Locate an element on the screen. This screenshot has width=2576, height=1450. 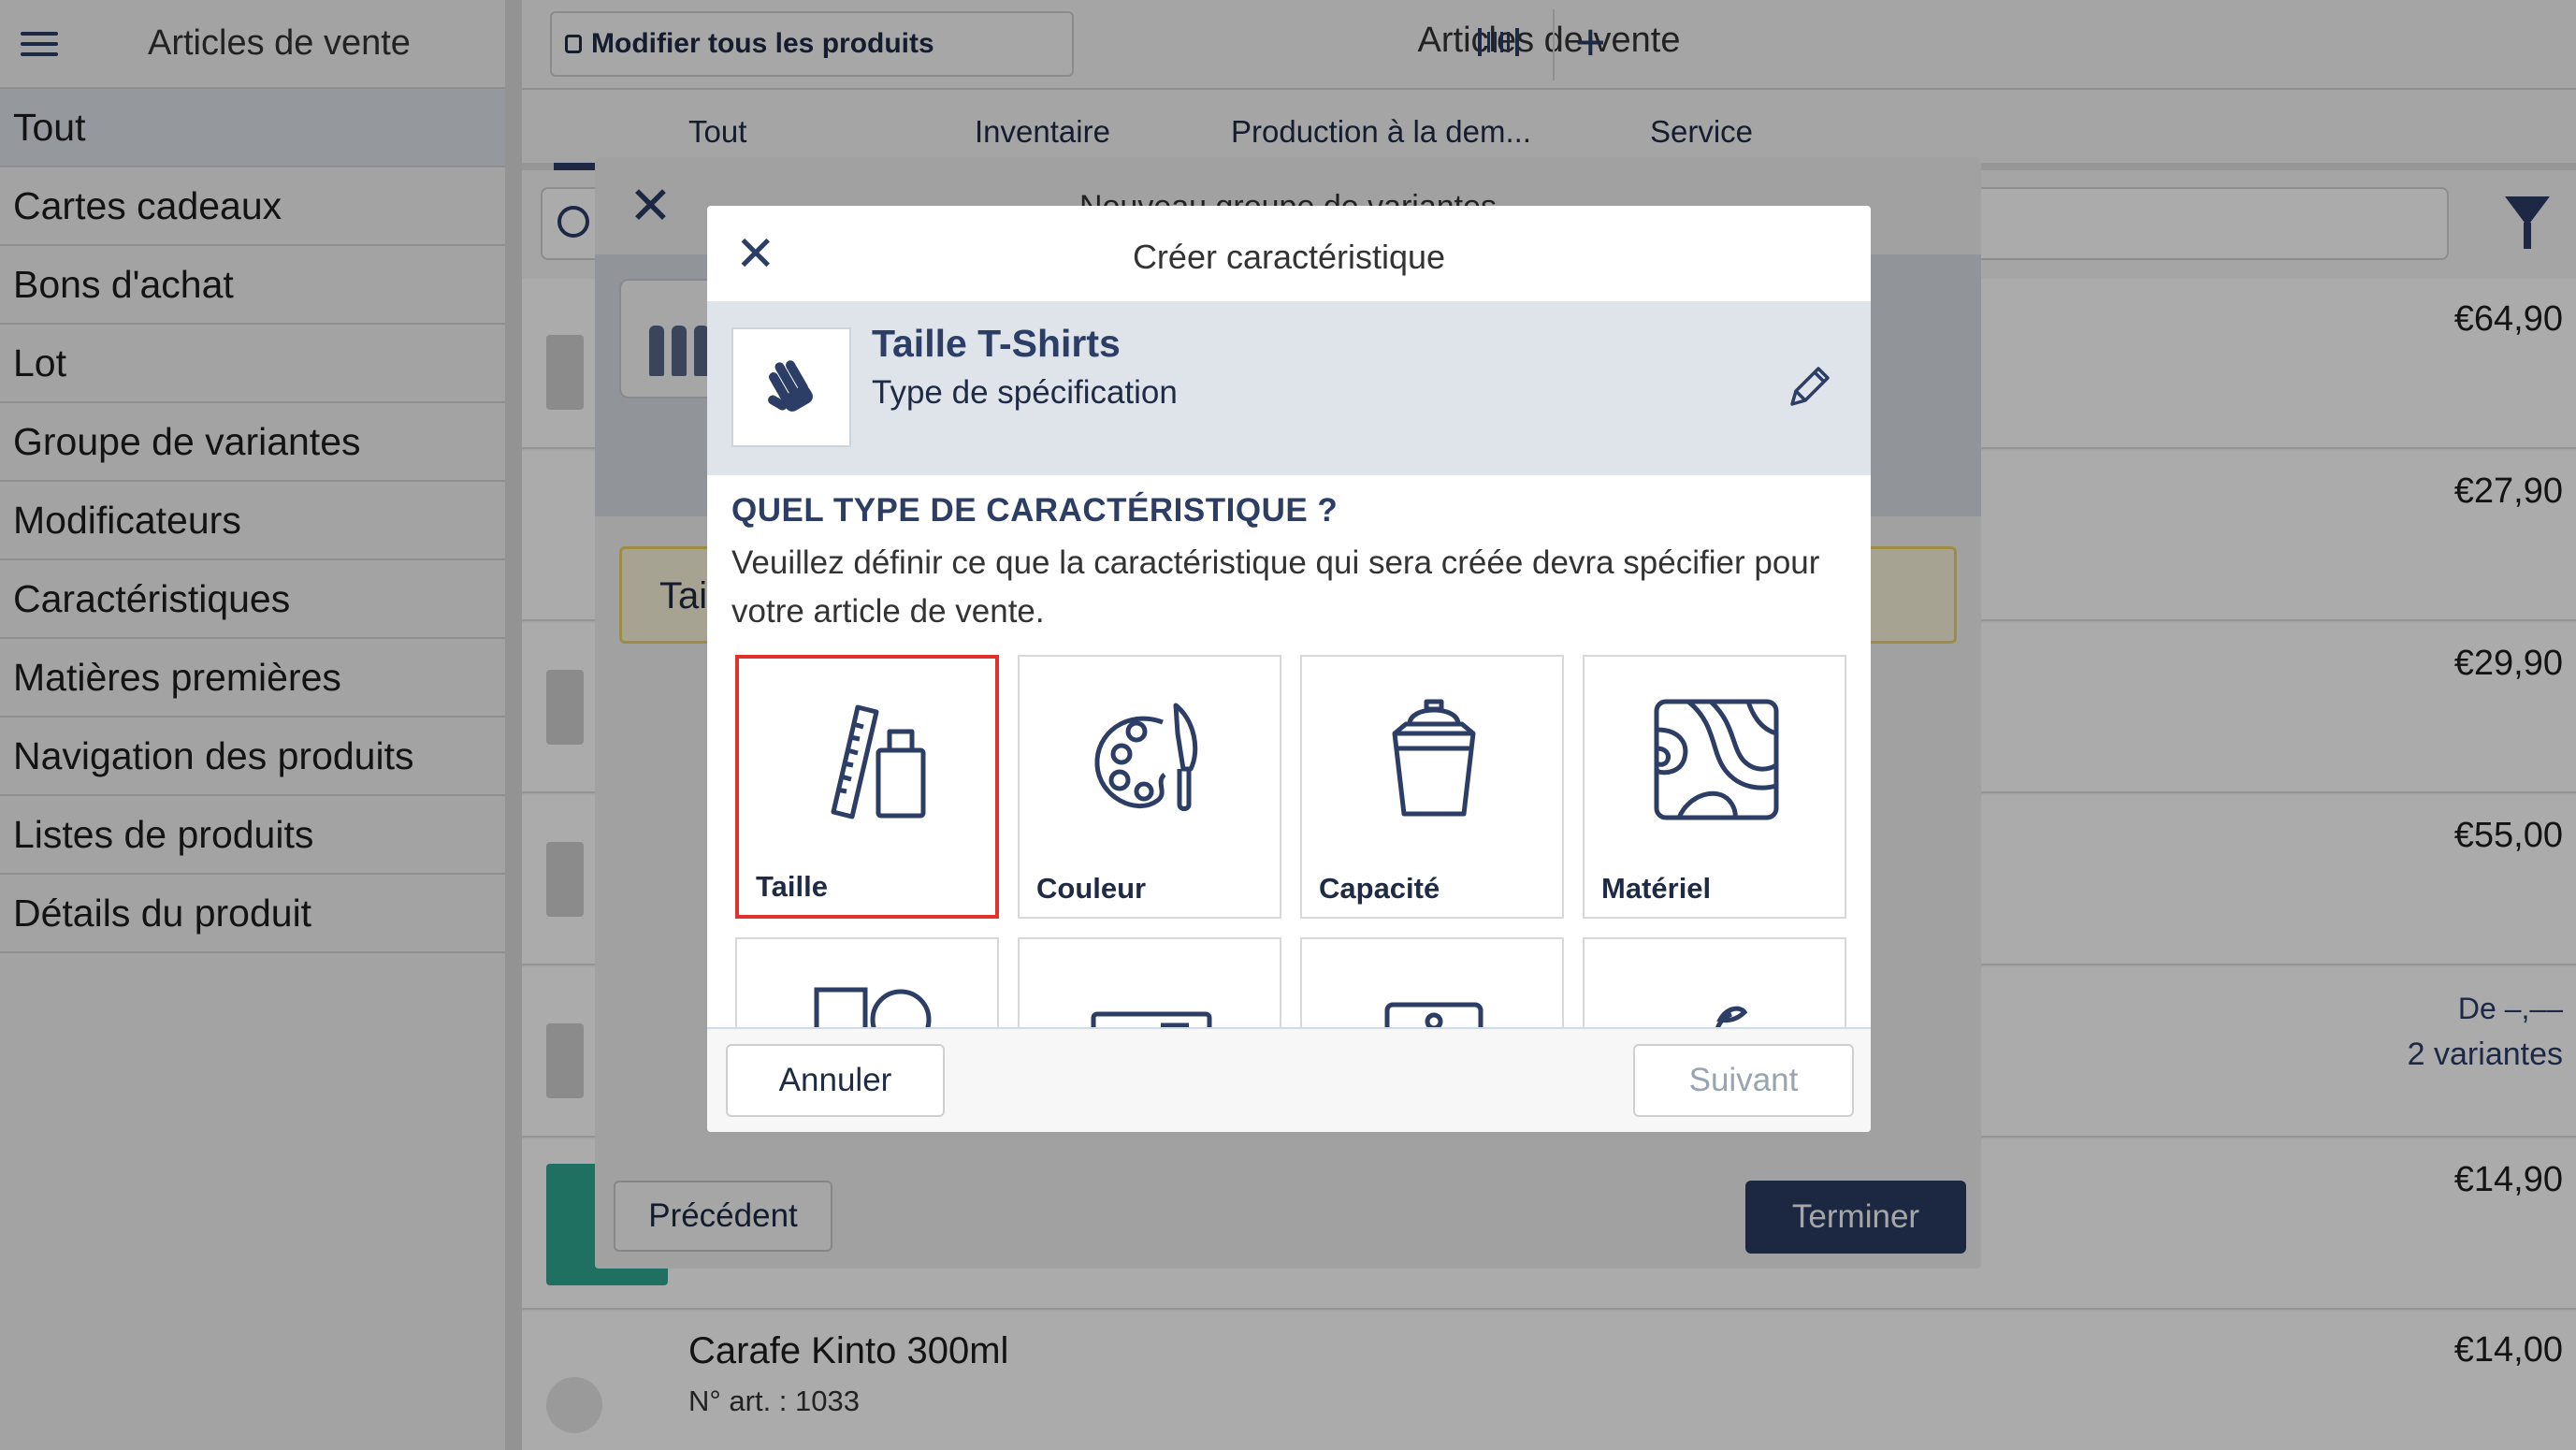
option-material: Matériel is located at coordinates (1714, 787).